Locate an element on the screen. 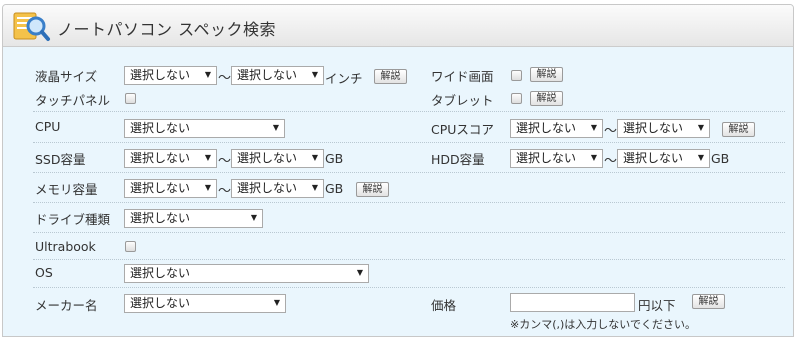  page-title: ノートパソコン スペック検索 is located at coordinates (166, 29).